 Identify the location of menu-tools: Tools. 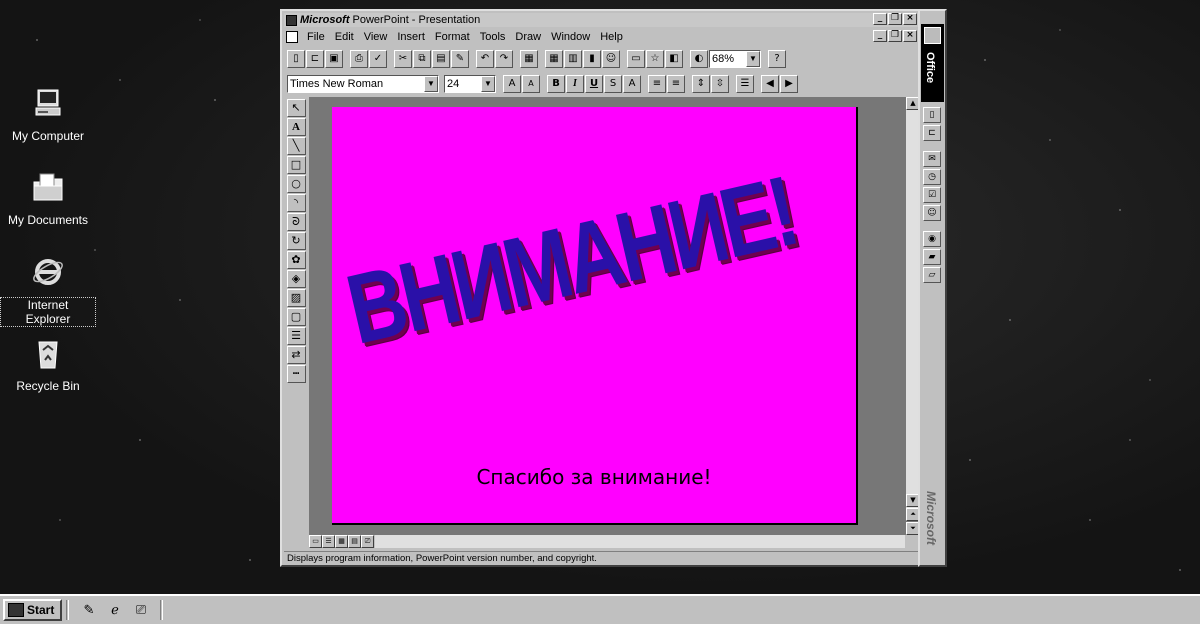
(493, 37).